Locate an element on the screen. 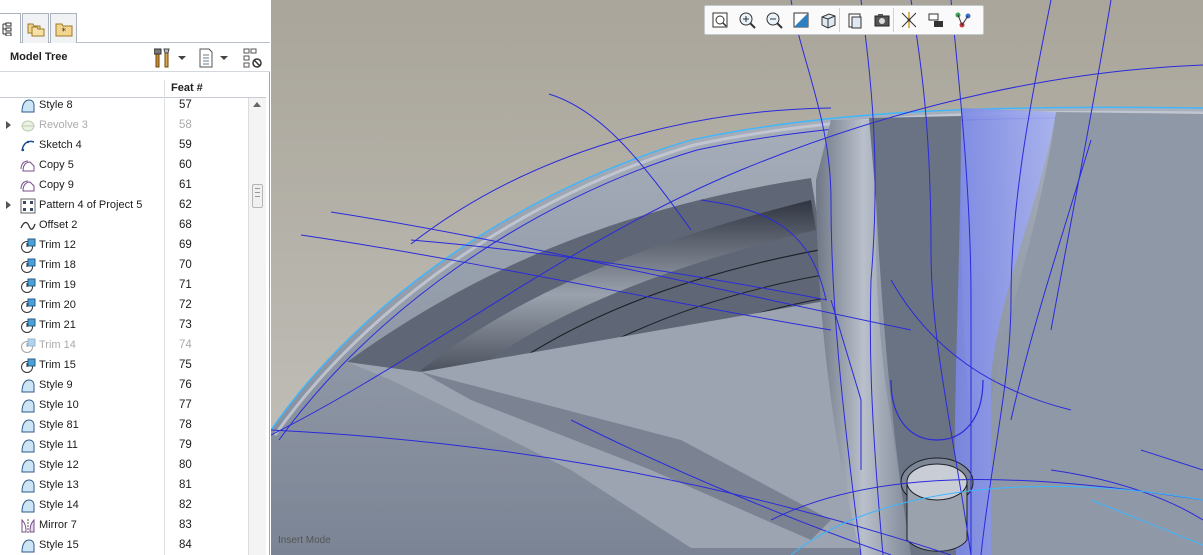 This screenshot has width=1203, height=555. feature-number: 73 is located at coordinates (185, 325).